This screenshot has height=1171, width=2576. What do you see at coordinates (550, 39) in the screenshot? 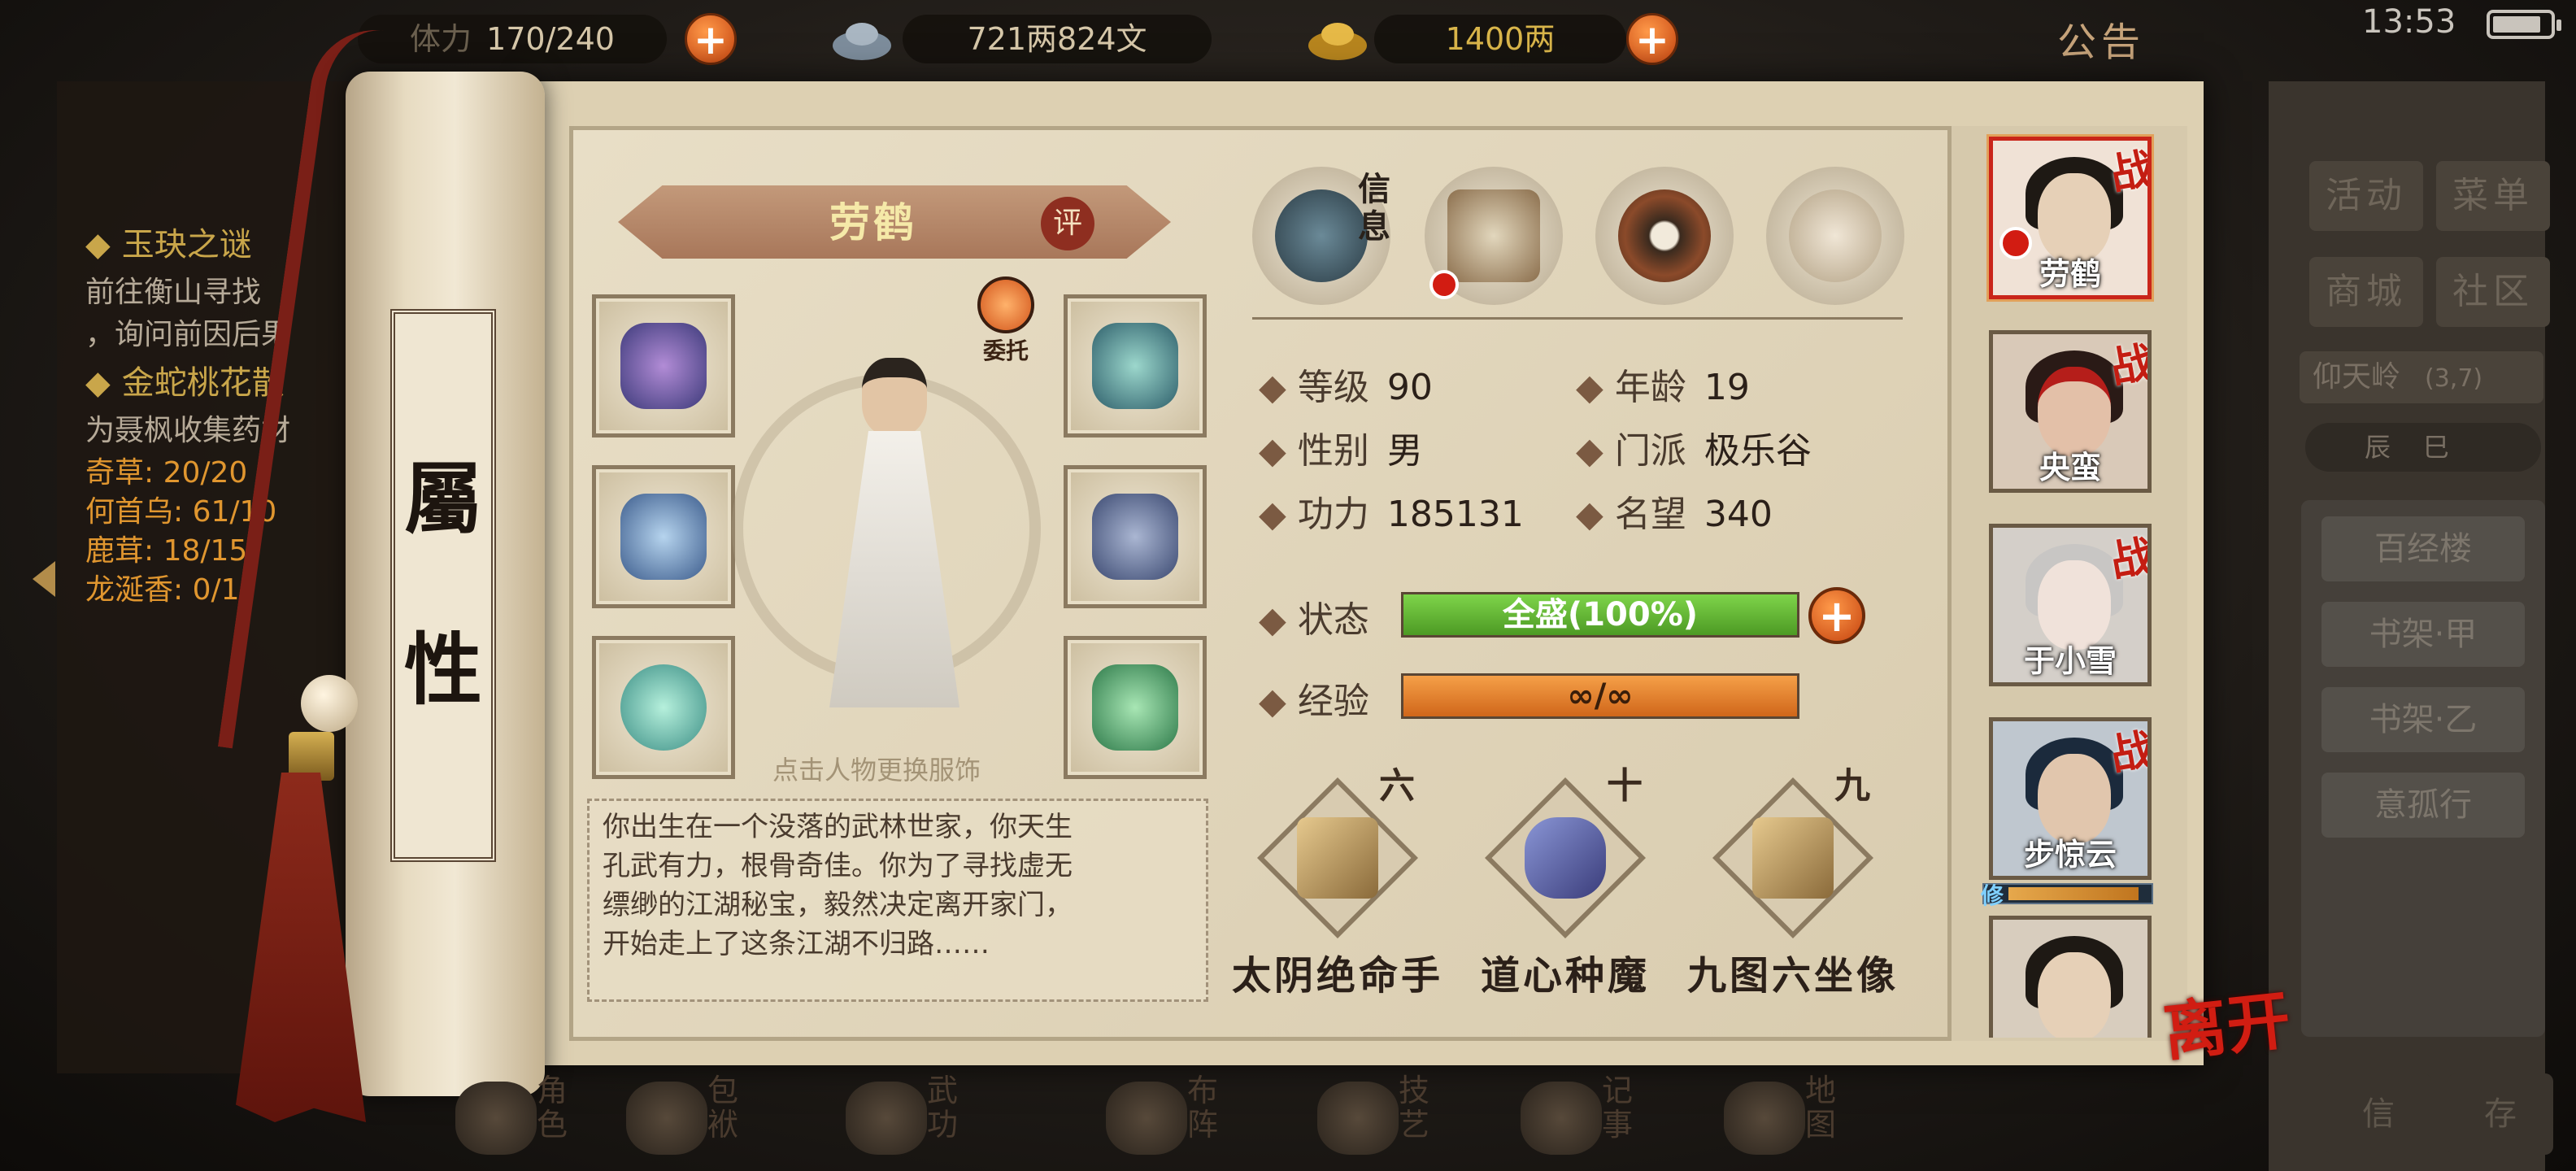
I see `stamina-value: 170/240` at bounding box center [550, 39].